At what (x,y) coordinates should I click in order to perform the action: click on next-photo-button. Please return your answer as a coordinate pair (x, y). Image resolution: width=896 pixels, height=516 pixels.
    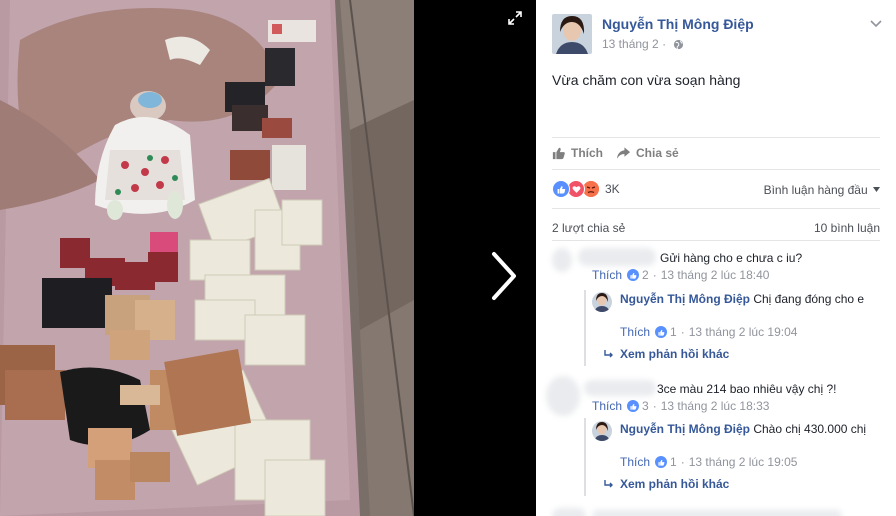
    Looking at the image, I should click on (504, 276).